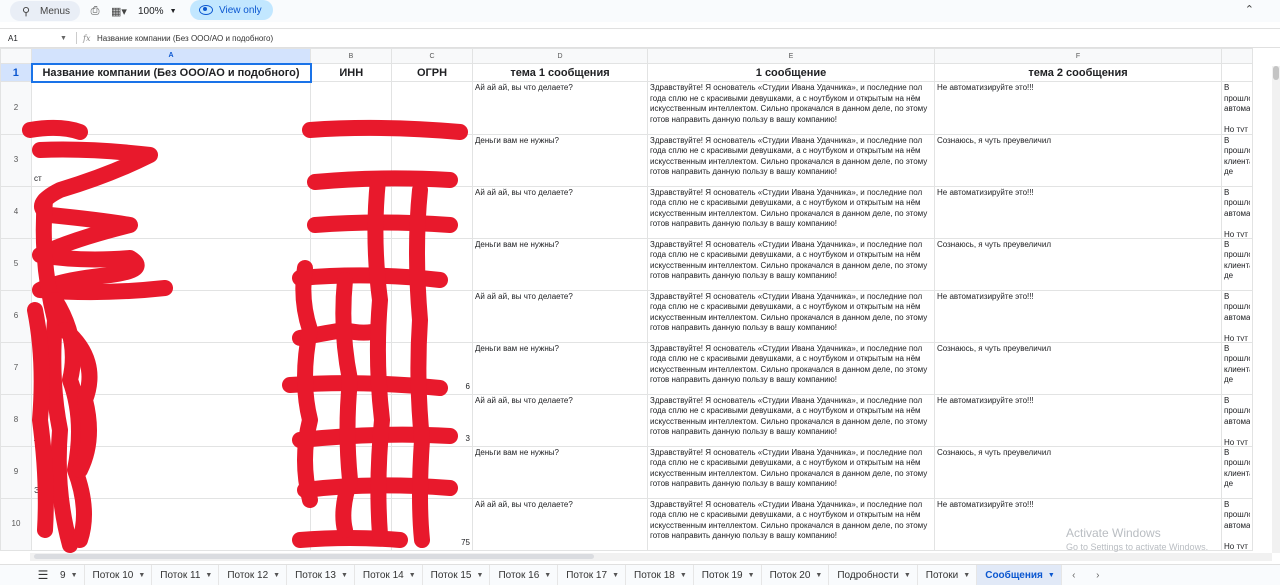  Describe the element at coordinates (1237, 72) in the screenshot. I see `header-cell-g` at that location.